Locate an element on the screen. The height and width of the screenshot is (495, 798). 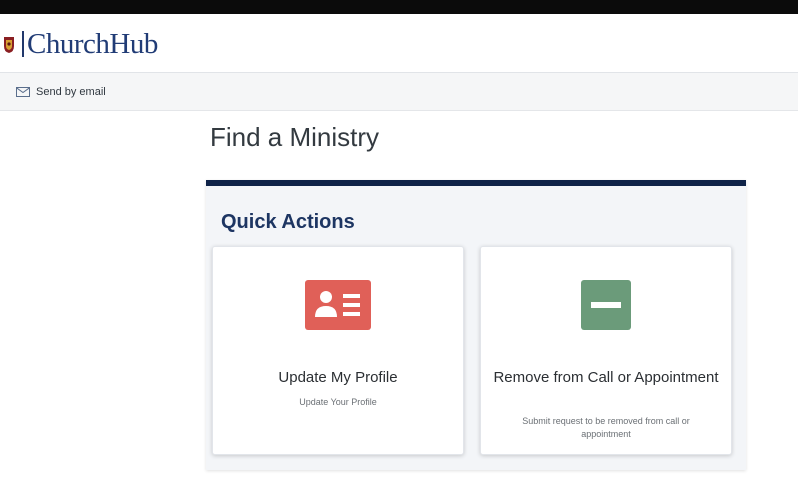
update-profile-subtitle: Update Your Profile is located at coordinates (338, 402).